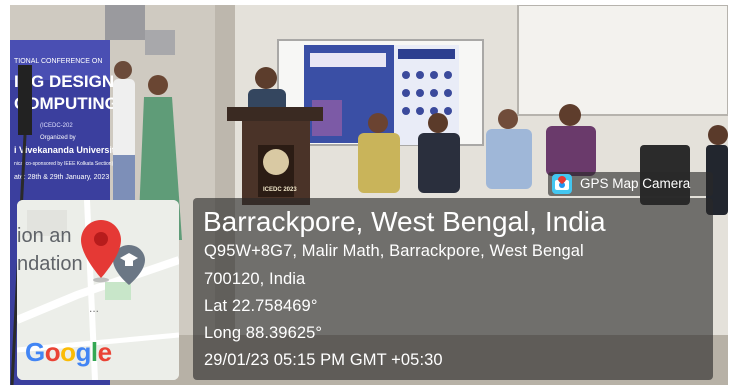 The width and height of the screenshot is (736, 391). Describe the element at coordinates (58, 138) in the screenshot. I see `banner-line5: Organized by` at that location.